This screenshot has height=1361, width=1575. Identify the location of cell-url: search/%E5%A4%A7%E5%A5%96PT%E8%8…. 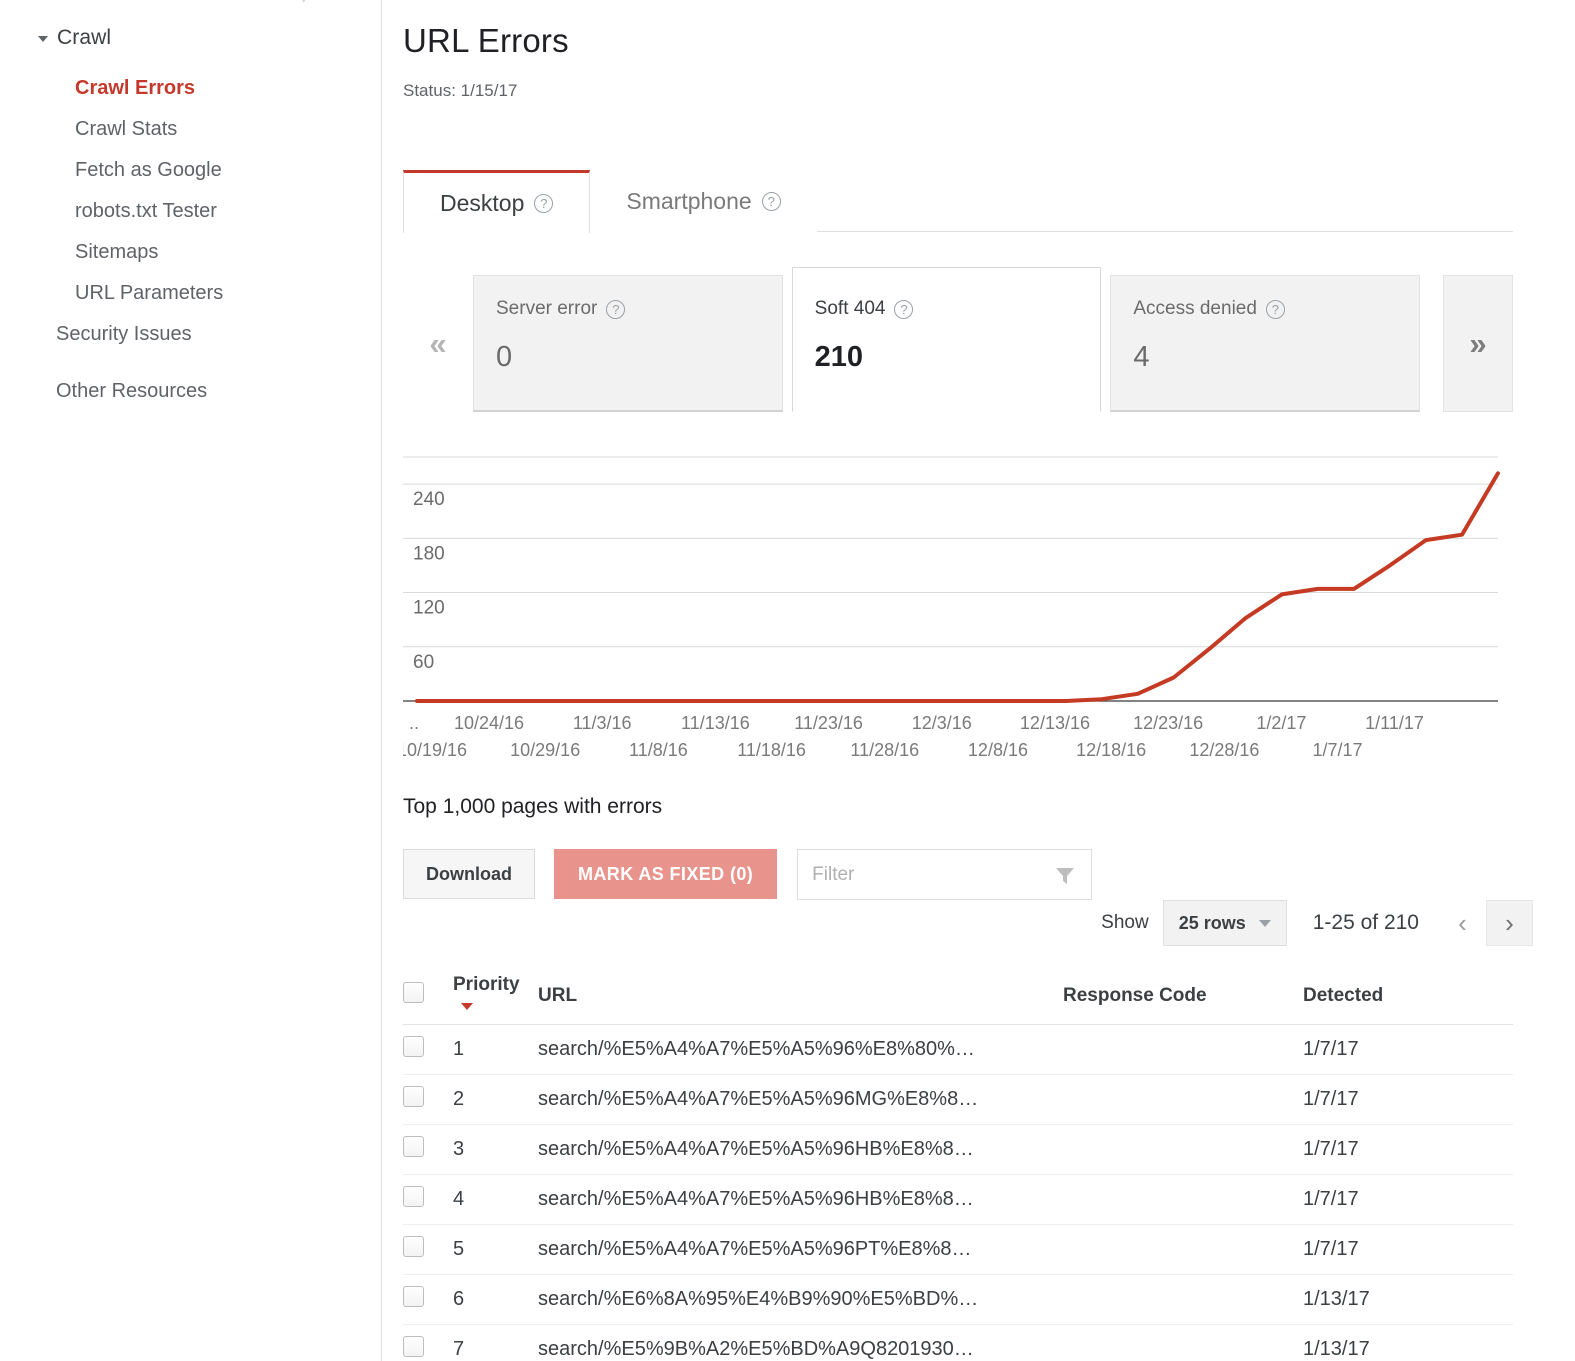
(800, 1249).